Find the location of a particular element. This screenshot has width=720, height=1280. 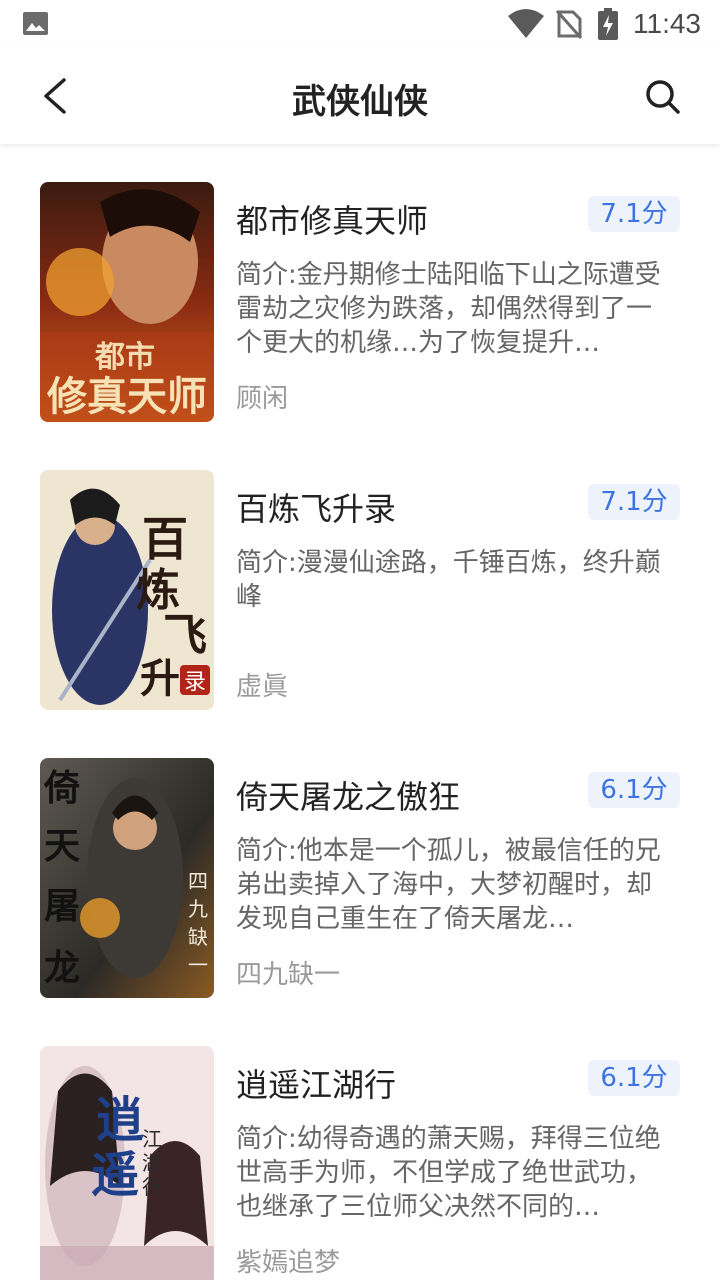

cover-author-1: 四 is located at coordinates (198, 881).